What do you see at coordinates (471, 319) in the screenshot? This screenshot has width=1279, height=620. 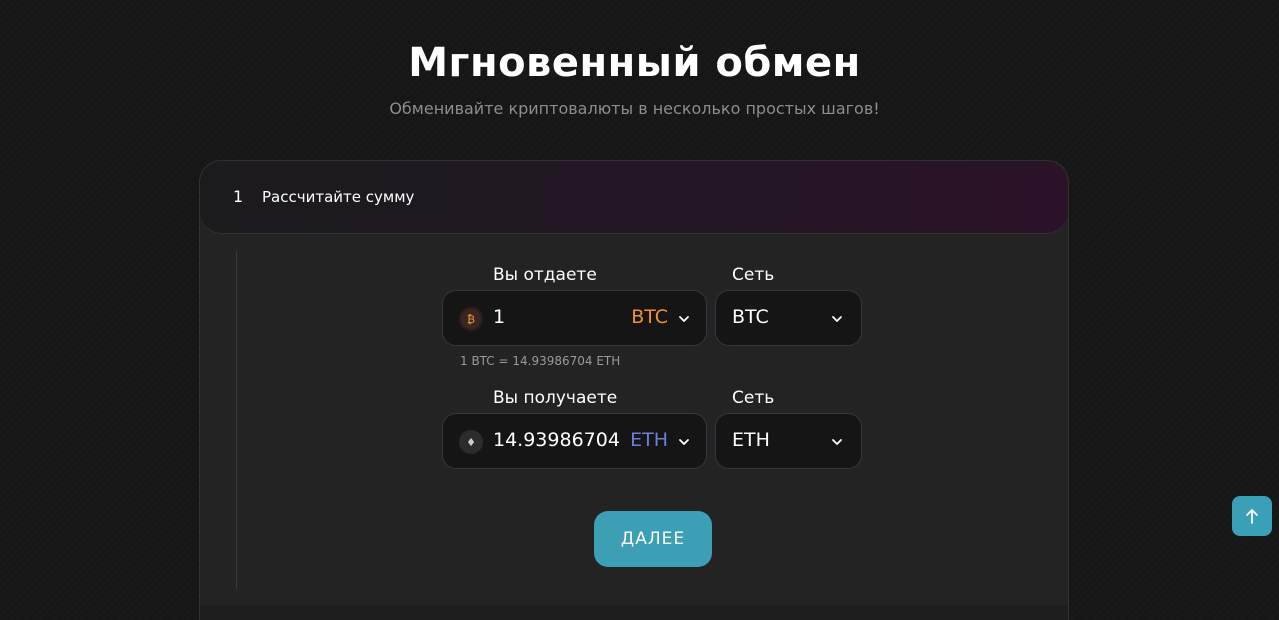 I see `bitcoin-icon: ₿` at bounding box center [471, 319].